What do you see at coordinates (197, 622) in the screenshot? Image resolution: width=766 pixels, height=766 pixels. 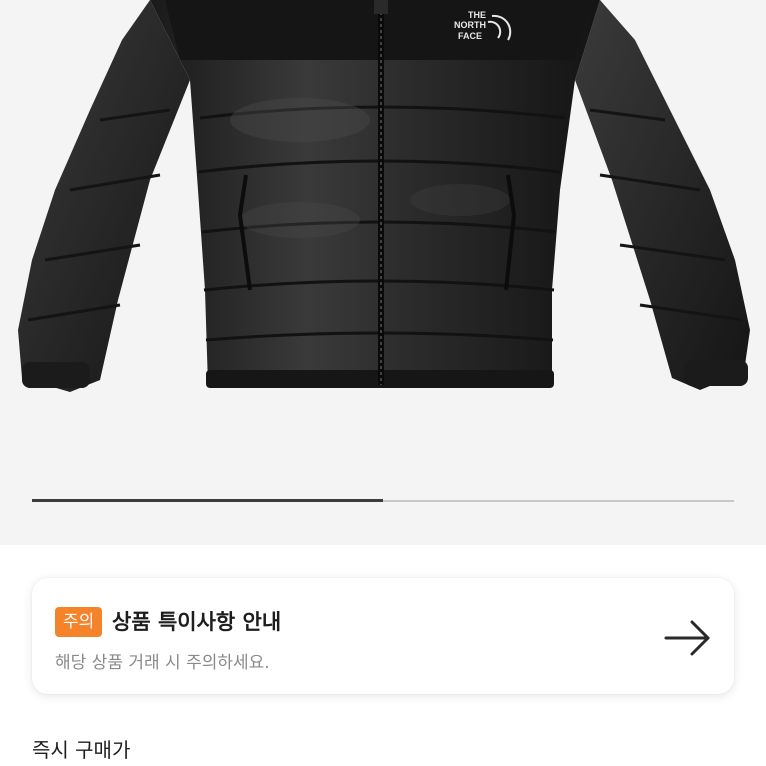 I see `notice-title: 상품 특이사항 안내` at bounding box center [197, 622].